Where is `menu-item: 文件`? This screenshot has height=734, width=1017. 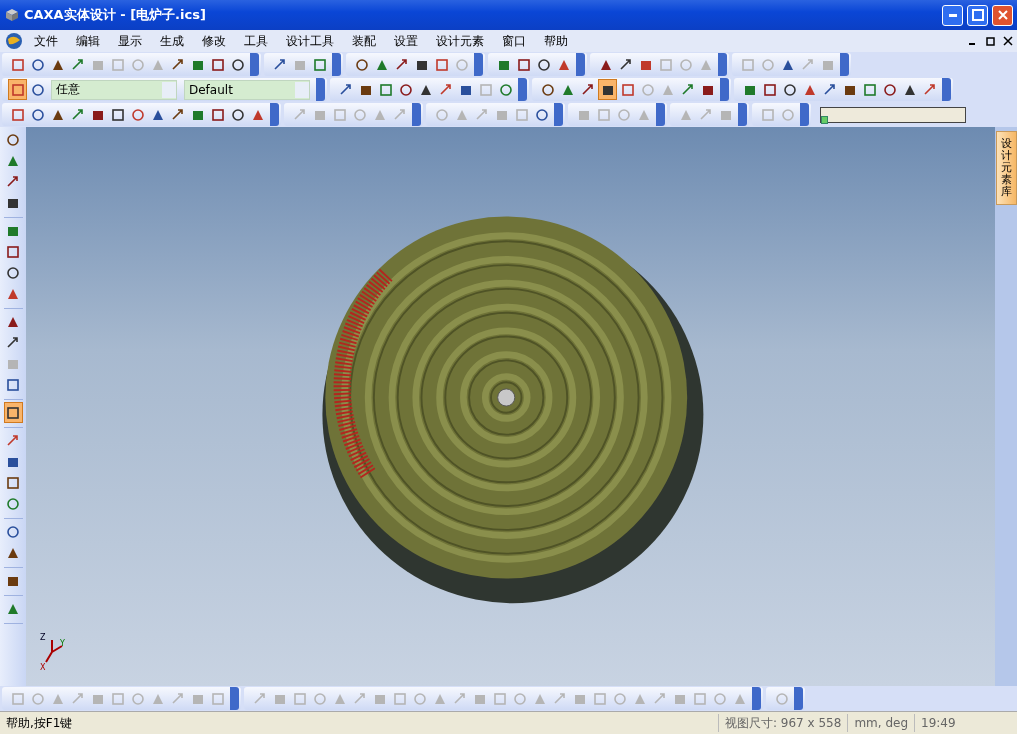
menu-item: 文件 is located at coordinates (46, 41).